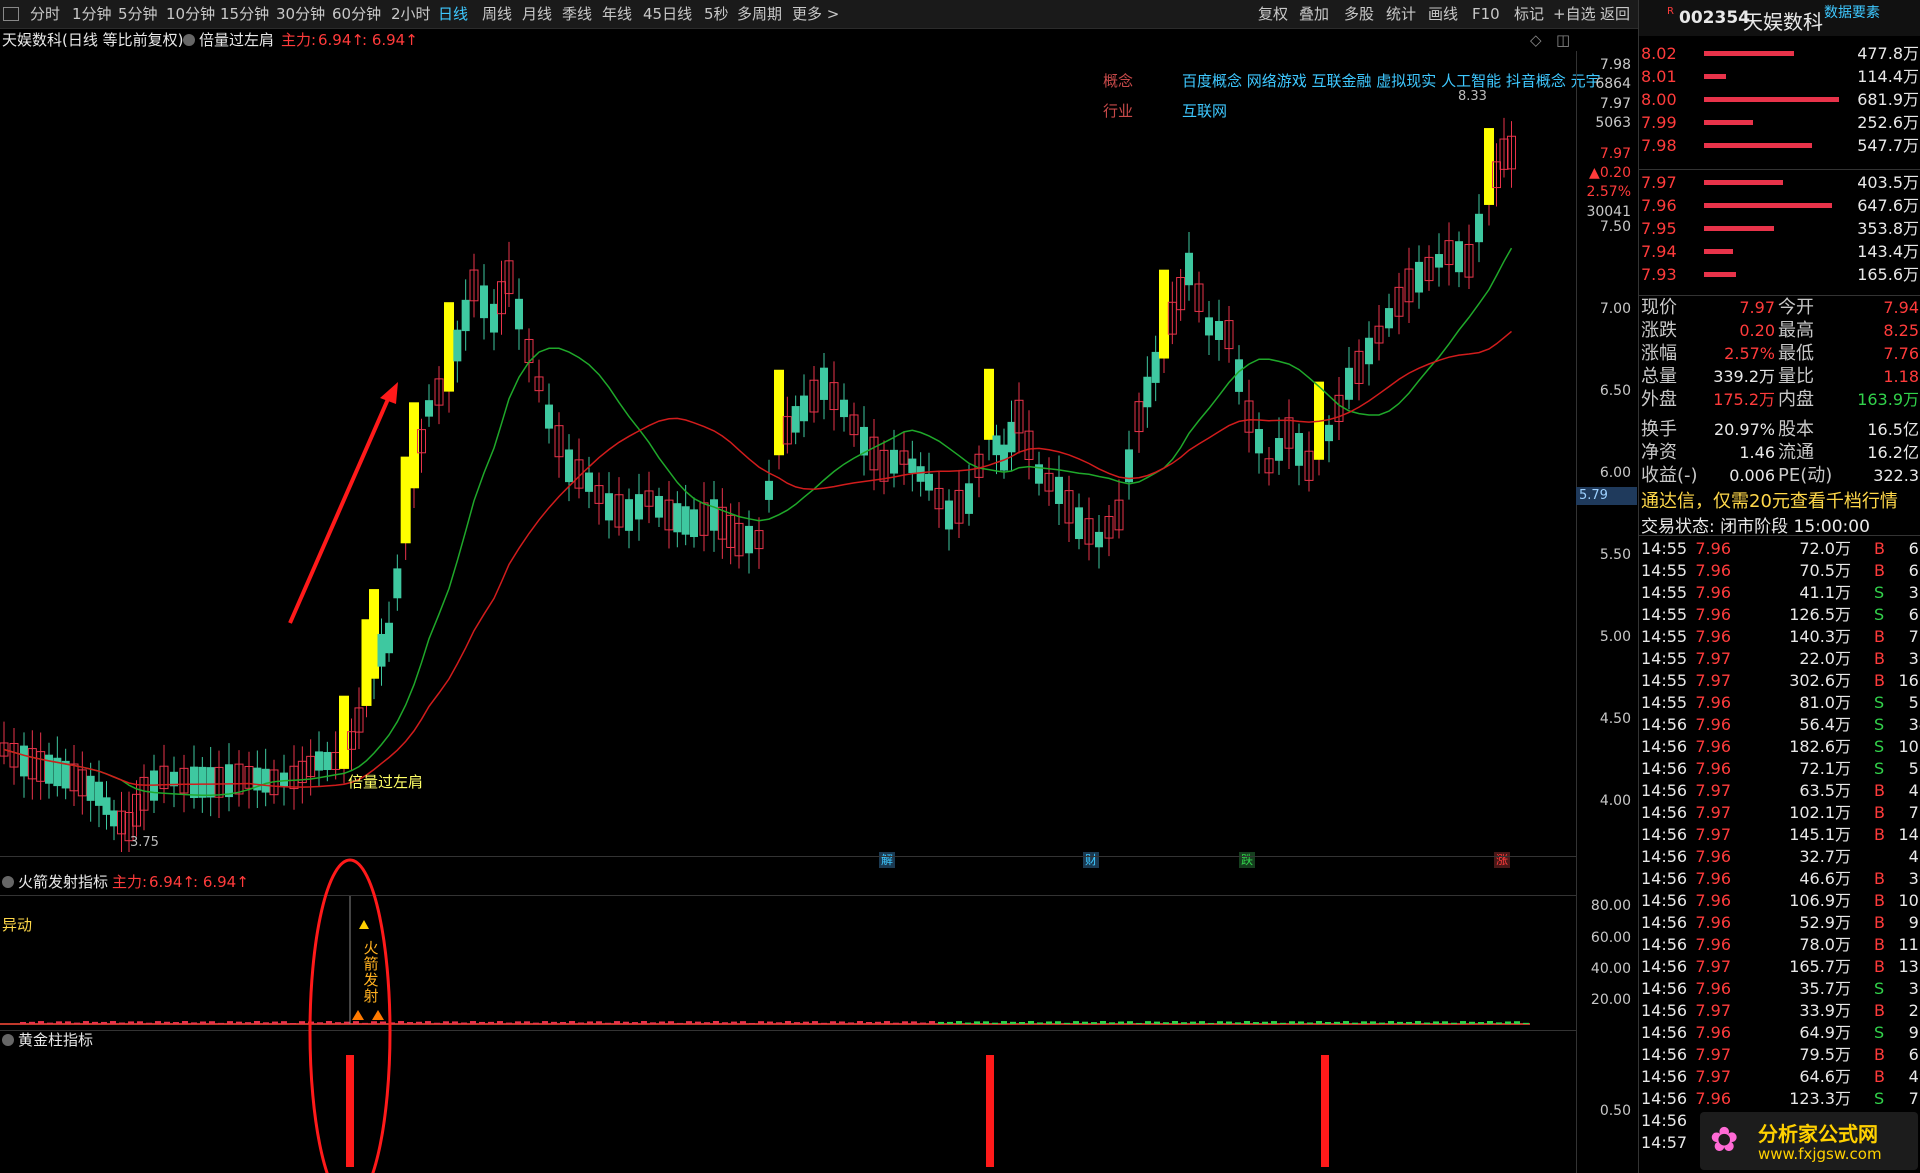 This screenshot has width=1920, height=1173. Describe the element at coordinates (228, 40) in the screenshot. I see `indicator-selector: 倍量过左肩` at that location.